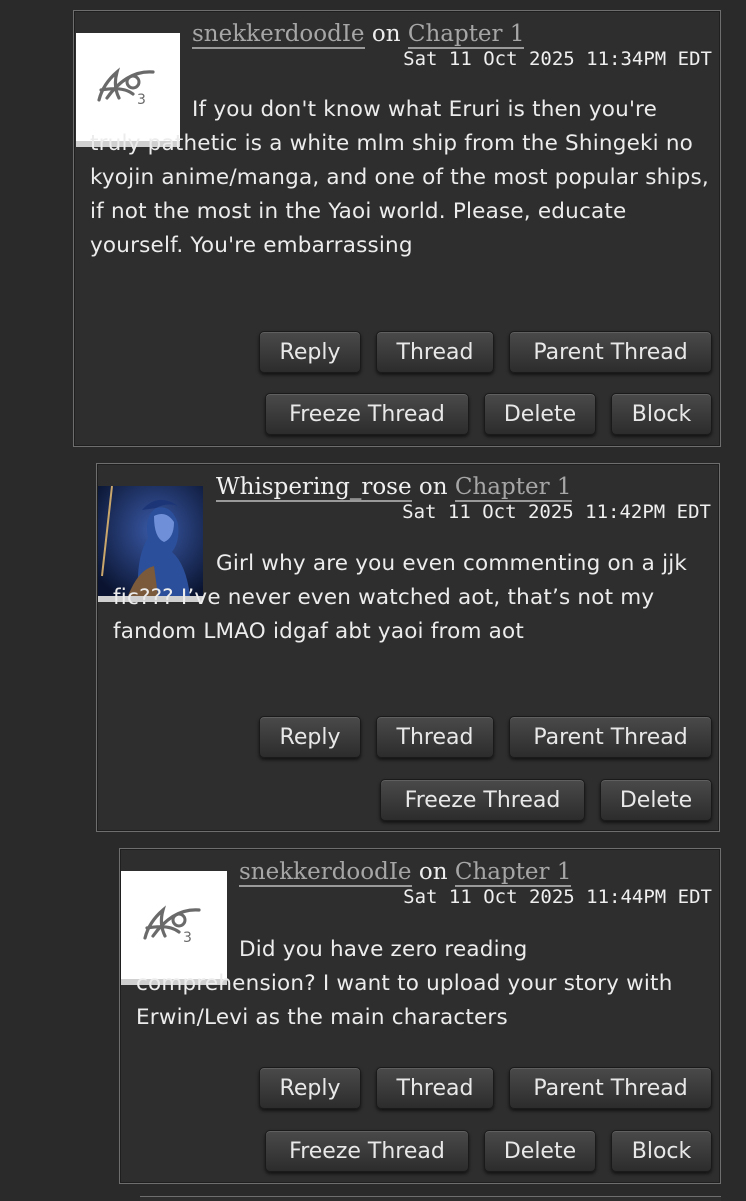 This screenshot has height=1201, width=746. Describe the element at coordinates (557, 59) in the screenshot. I see `comment-datetime: Sat 11 Oct 2025 11:34PM EDT` at that location.